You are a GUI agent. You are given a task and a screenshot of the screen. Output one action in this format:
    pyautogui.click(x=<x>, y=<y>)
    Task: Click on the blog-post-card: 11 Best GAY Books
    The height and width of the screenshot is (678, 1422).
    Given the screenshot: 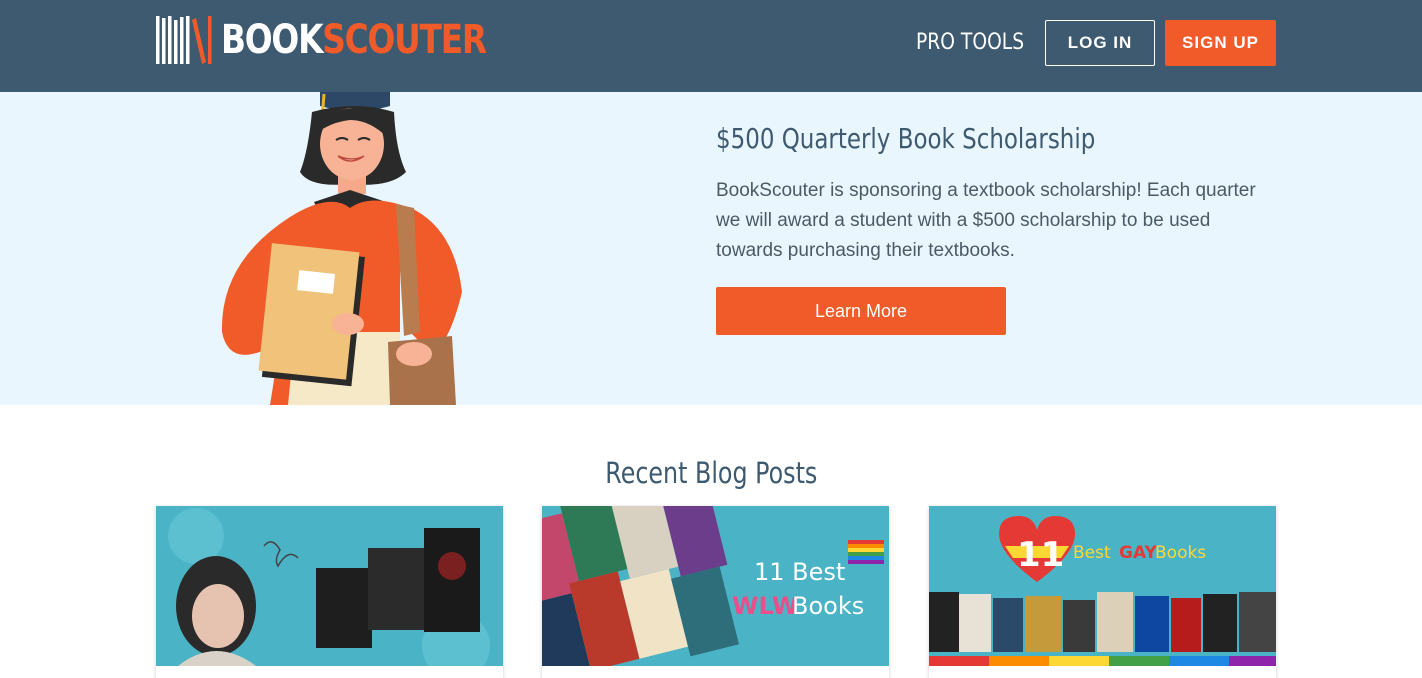 What is the action you would take?
    pyautogui.click(x=1102, y=592)
    